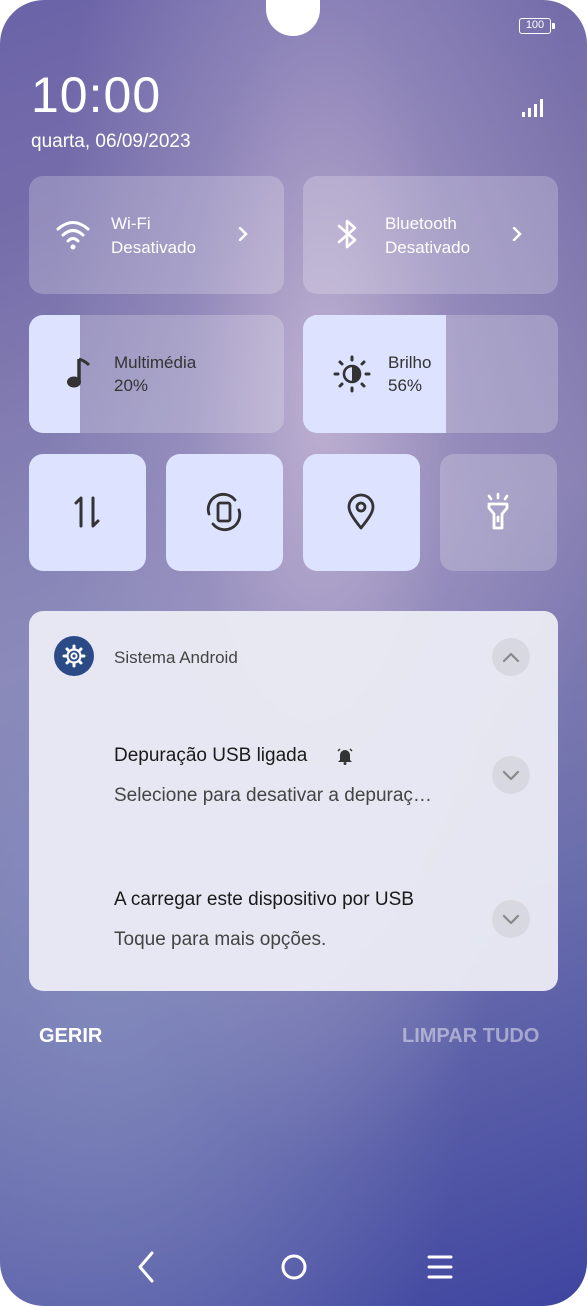  I want to click on auto-rotate-icon, so click(224, 512).